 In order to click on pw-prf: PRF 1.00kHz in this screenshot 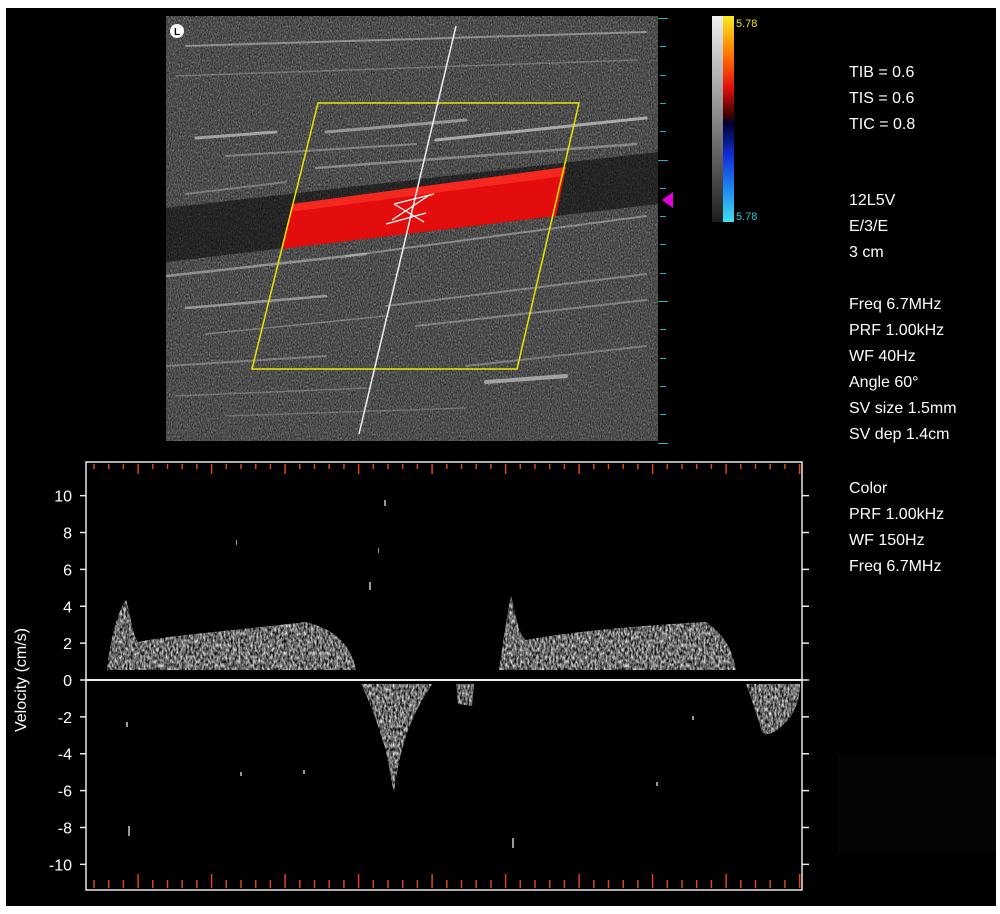, I will do `click(897, 330)`.